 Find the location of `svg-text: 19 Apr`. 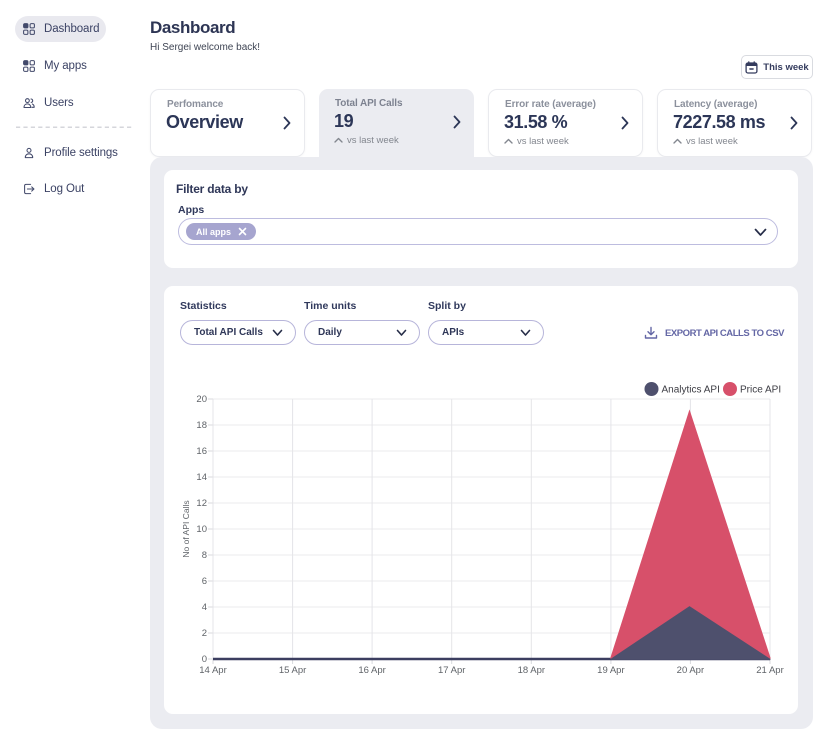

svg-text: 19 Apr is located at coordinates (610, 670).